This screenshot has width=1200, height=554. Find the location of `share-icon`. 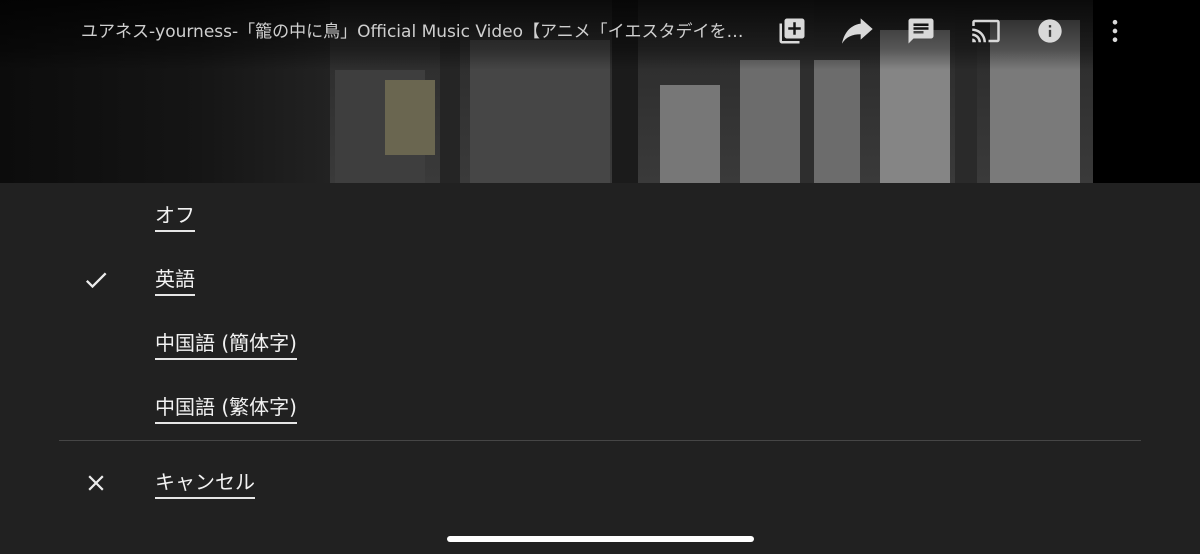

share-icon is located at coordinates (858, 31).